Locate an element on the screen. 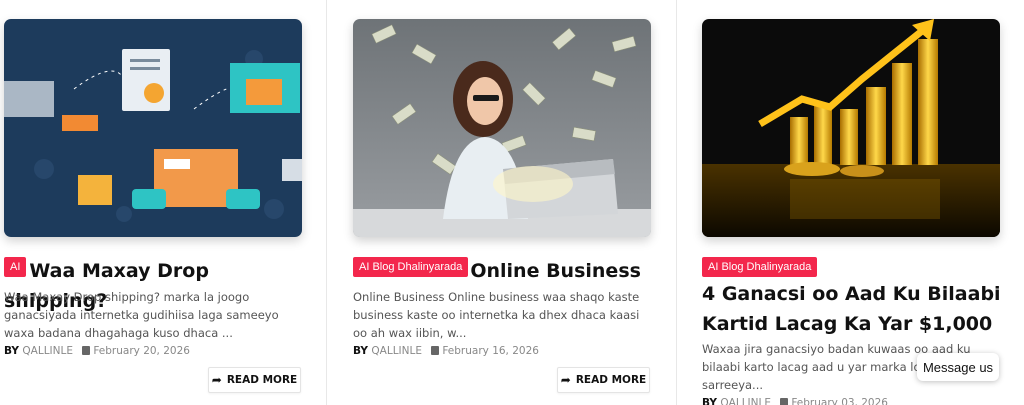 This screenshot has width=1024, height=405. post-title: Online Business is located at coordinates (555, 271).